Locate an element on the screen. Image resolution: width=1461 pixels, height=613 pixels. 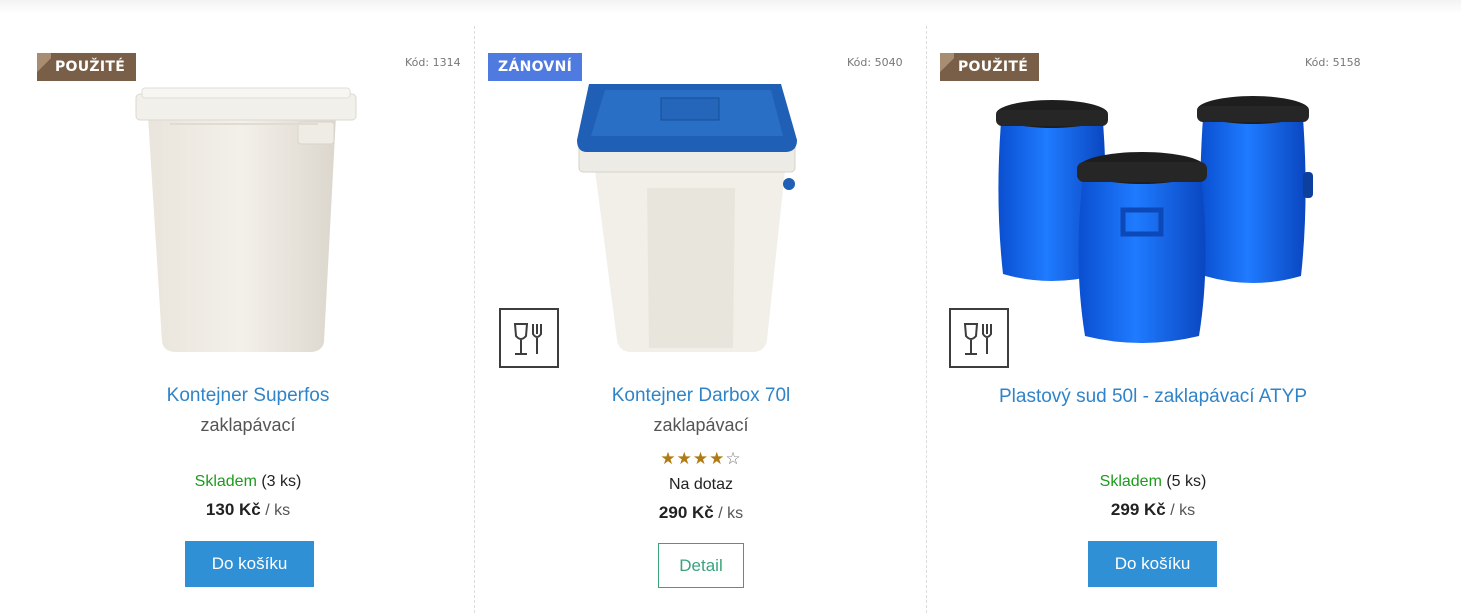
rating-stars: ★★★★☆ is located at coordinates (701, 459).